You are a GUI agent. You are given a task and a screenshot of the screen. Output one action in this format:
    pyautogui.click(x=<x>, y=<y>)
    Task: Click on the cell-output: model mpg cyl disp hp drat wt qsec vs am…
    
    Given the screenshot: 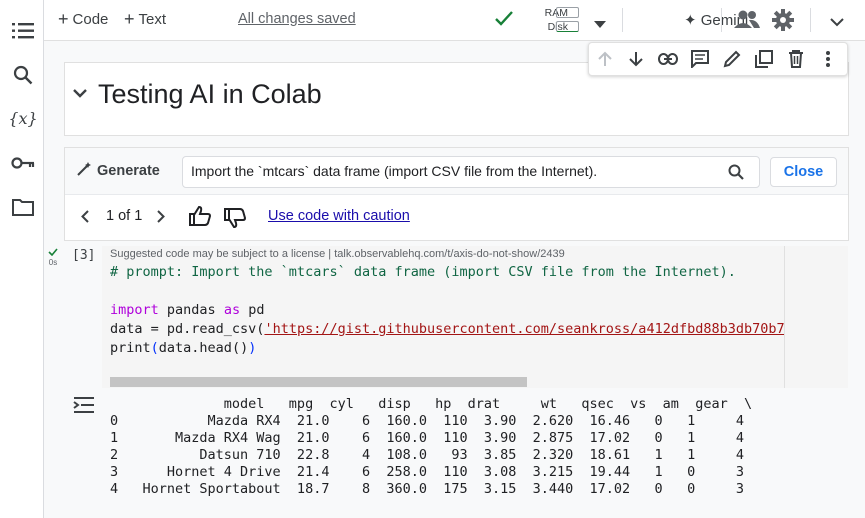 What is the action you would take?
    pyautogui.click(x=431, y=447)
    